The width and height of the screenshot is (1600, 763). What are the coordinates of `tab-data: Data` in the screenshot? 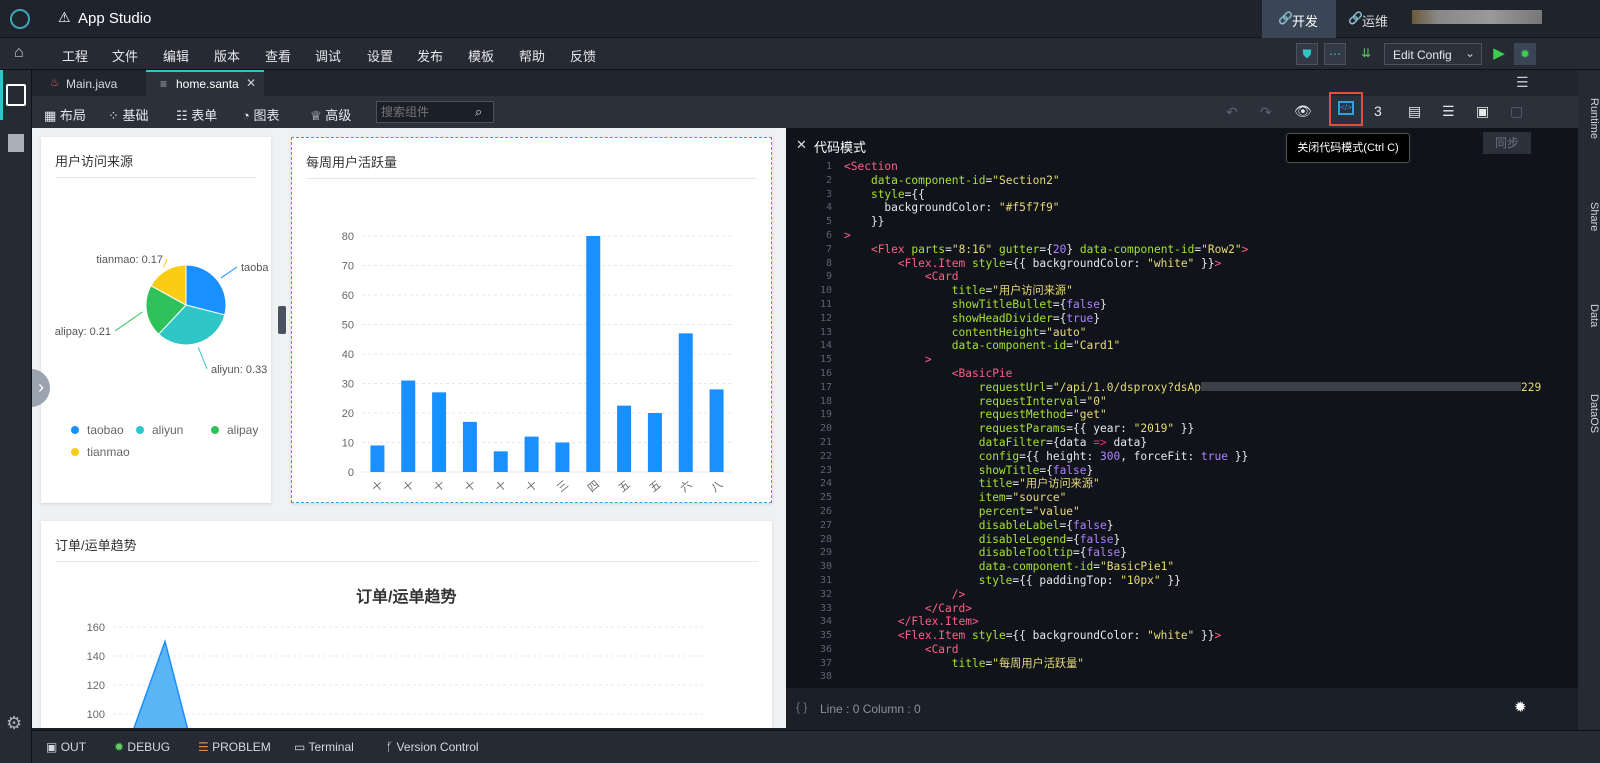 It's located at (1589, 315).